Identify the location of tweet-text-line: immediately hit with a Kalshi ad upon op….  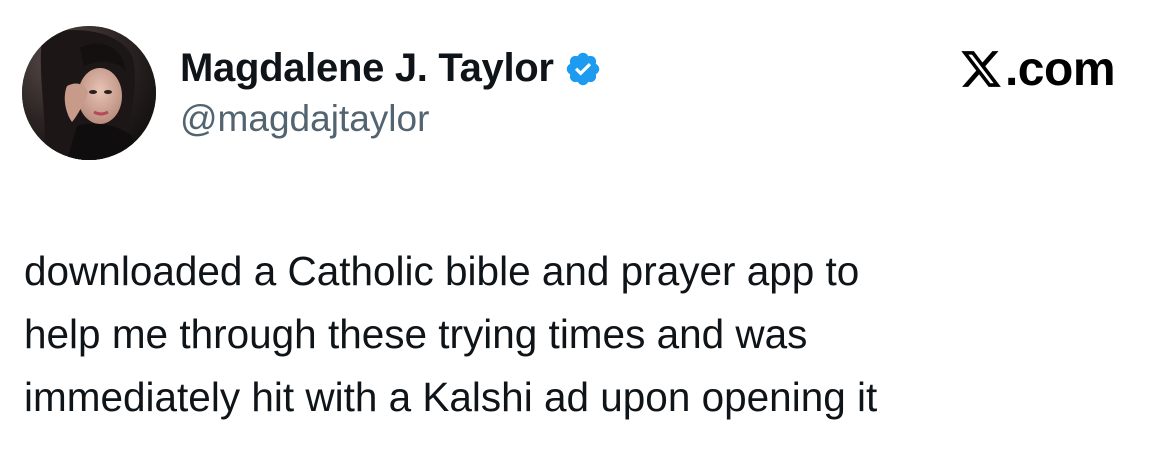
(451, 397).